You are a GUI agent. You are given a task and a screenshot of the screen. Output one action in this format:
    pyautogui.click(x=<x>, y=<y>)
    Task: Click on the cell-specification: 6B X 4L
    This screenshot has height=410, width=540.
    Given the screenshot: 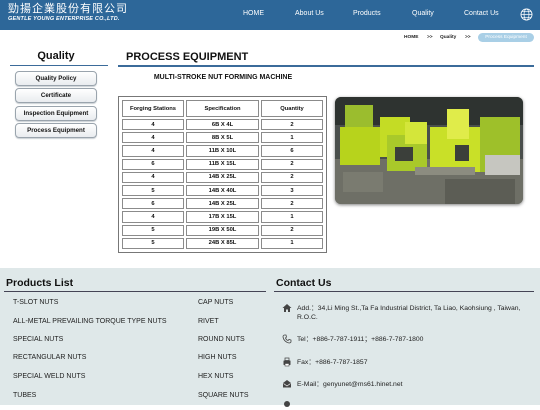 What is the action you would take?
    pyautogui.click(x=222, y=125)
    